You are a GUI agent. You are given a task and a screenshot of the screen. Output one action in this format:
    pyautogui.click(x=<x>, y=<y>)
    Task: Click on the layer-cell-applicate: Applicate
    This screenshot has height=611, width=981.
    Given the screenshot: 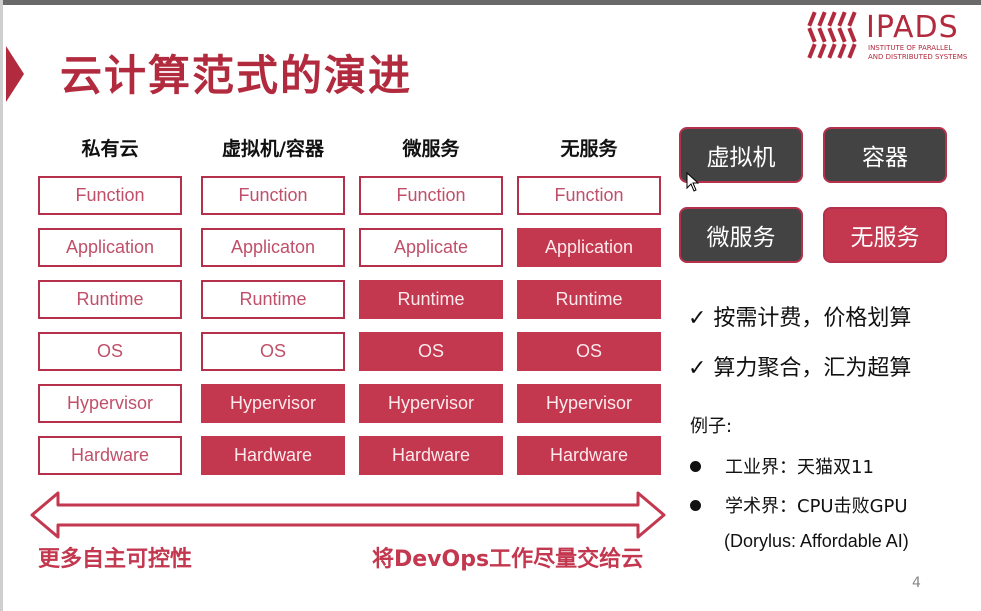 What is the action you would take?
    pyautogui.click(x=431, y=247)
    